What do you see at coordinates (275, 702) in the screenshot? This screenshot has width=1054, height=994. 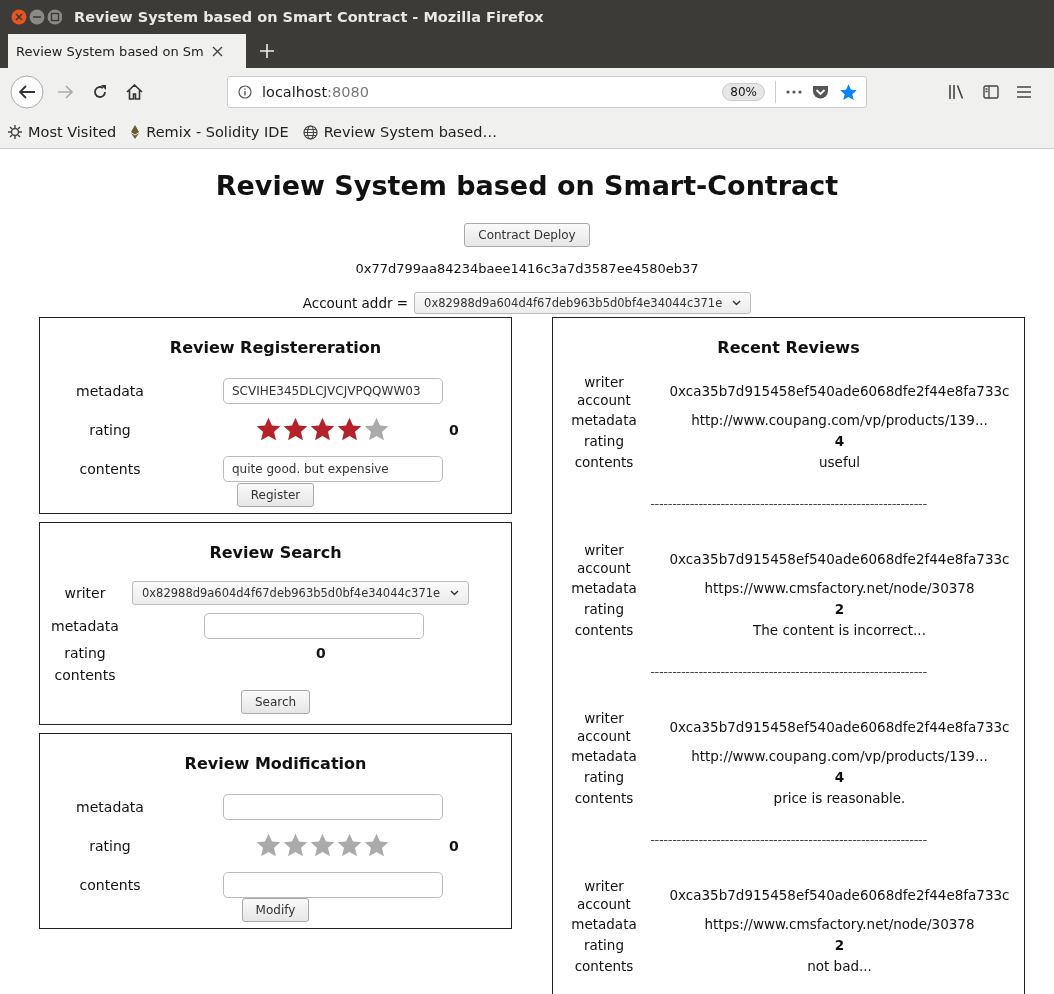 I see `search-button: Search` at bounding box center [275, 702].